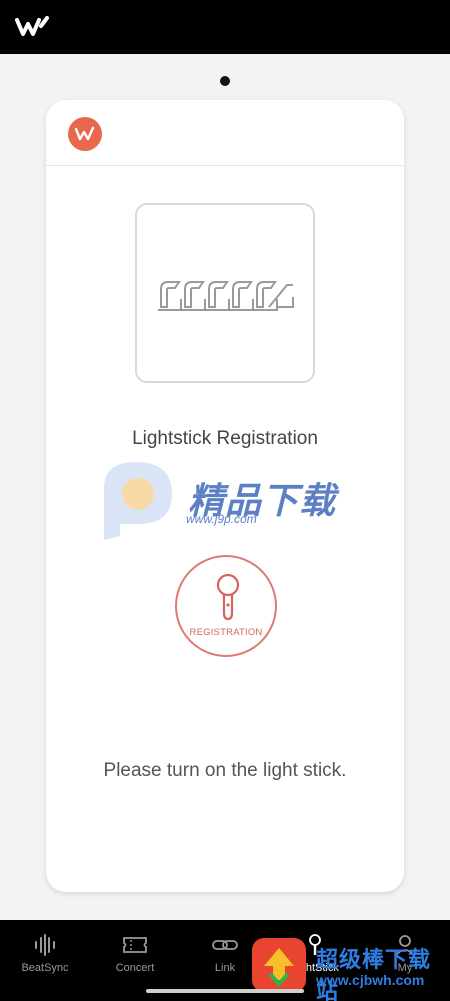 This screenshot has height=1001, width=450. What do you see at coordinates (85, 134) in the screenshot?
I see `brand-crown-icon` at bounding box center [85, 134].